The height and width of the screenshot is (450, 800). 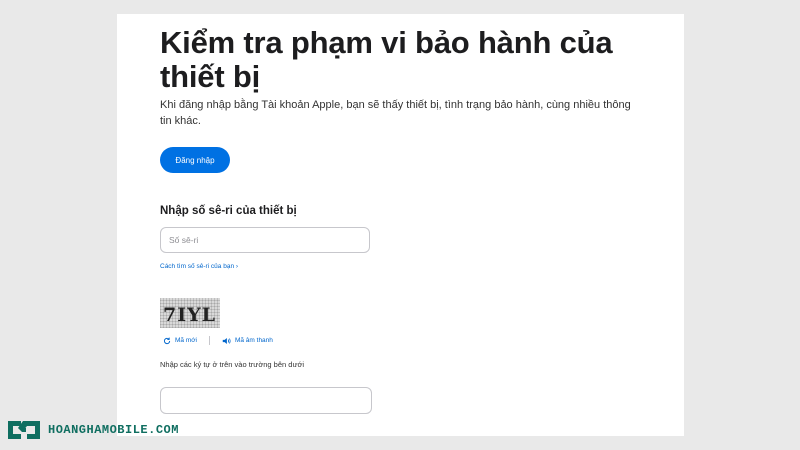 What do you see at coordinates (386, 59) in the screenshot?
I see `page-title: Kiểm tra phạm vi bảo hành của thiết bị` at bounding box center [386, 59].